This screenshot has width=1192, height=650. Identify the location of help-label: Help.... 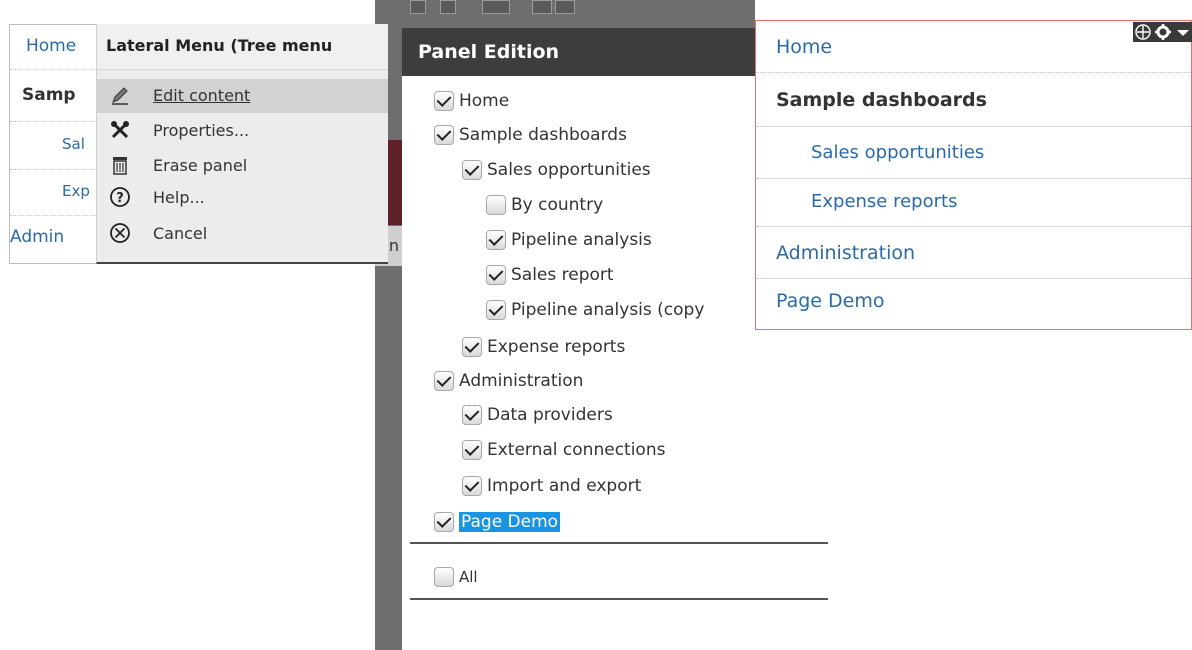
(179, 197).